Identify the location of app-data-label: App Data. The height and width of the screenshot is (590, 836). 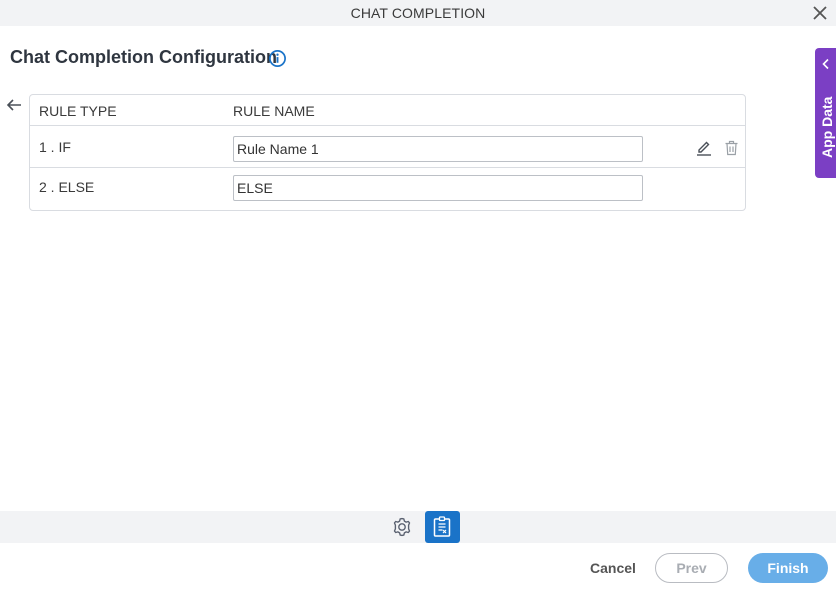
(827, 127).